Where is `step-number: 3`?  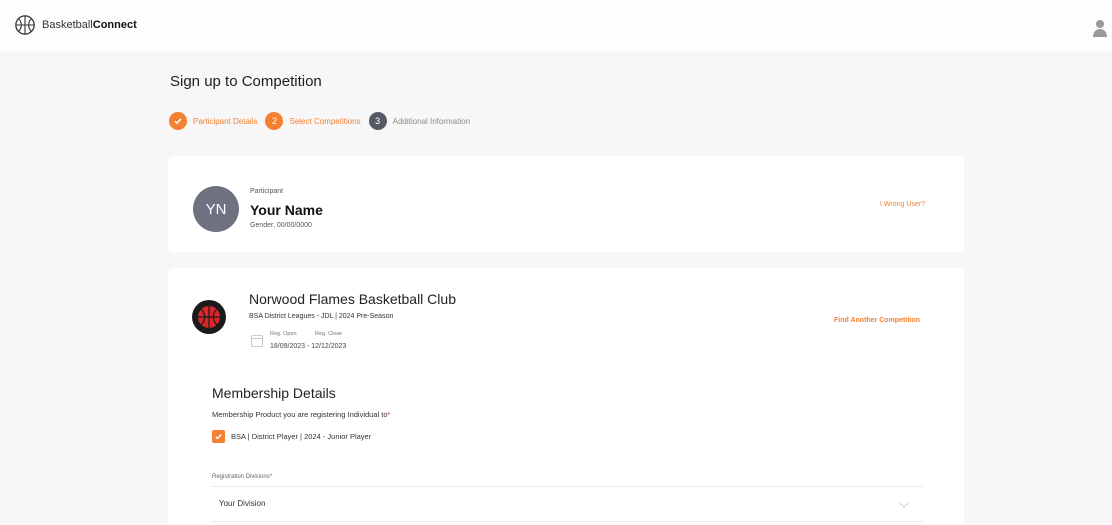 step-number: 3 is located at coordinates (377, 121).